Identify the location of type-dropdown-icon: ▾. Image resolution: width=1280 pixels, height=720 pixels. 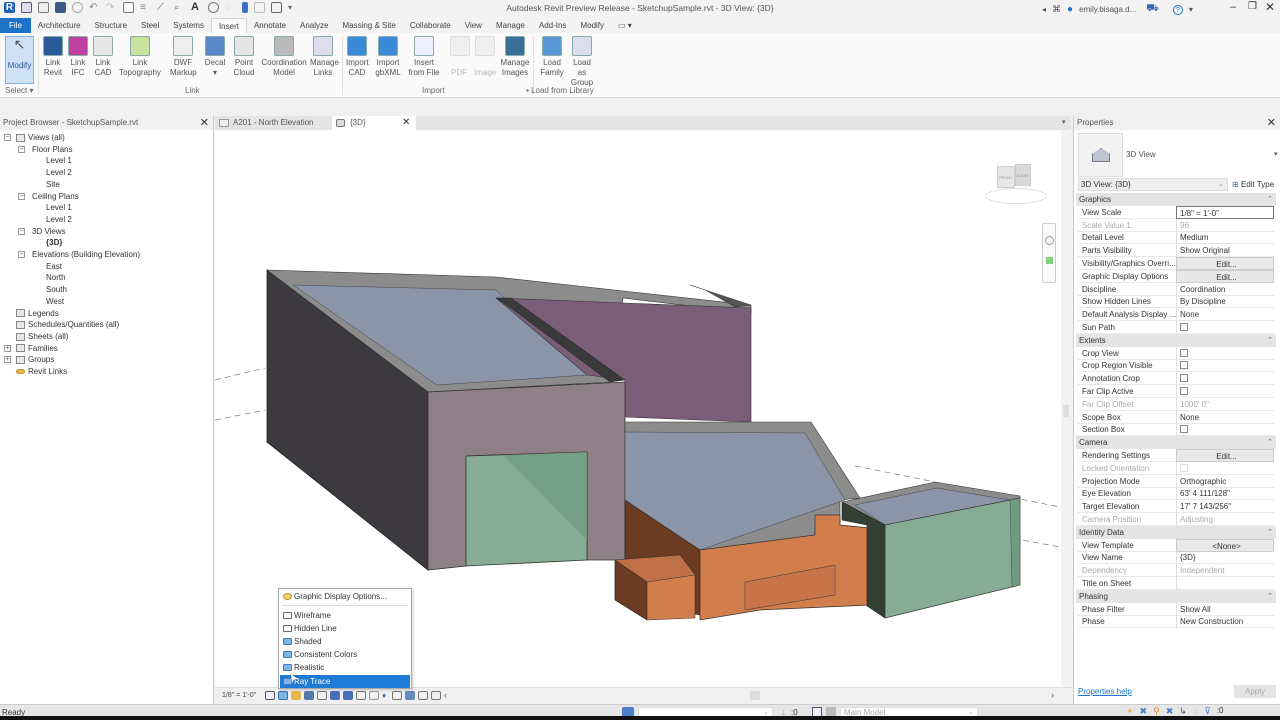
(1276, 154).